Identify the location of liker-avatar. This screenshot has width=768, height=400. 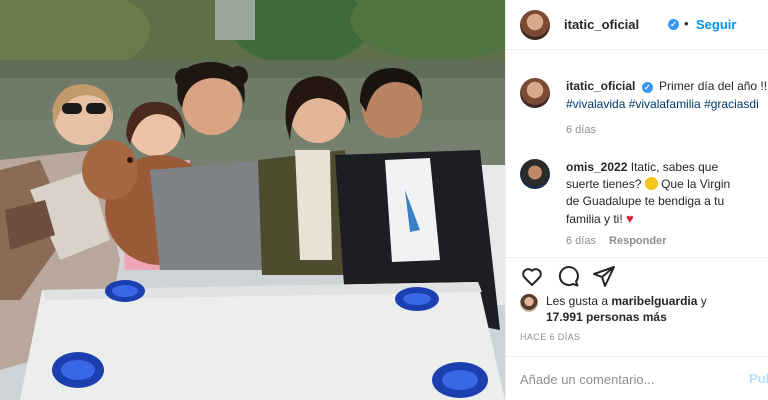
(529, 303).